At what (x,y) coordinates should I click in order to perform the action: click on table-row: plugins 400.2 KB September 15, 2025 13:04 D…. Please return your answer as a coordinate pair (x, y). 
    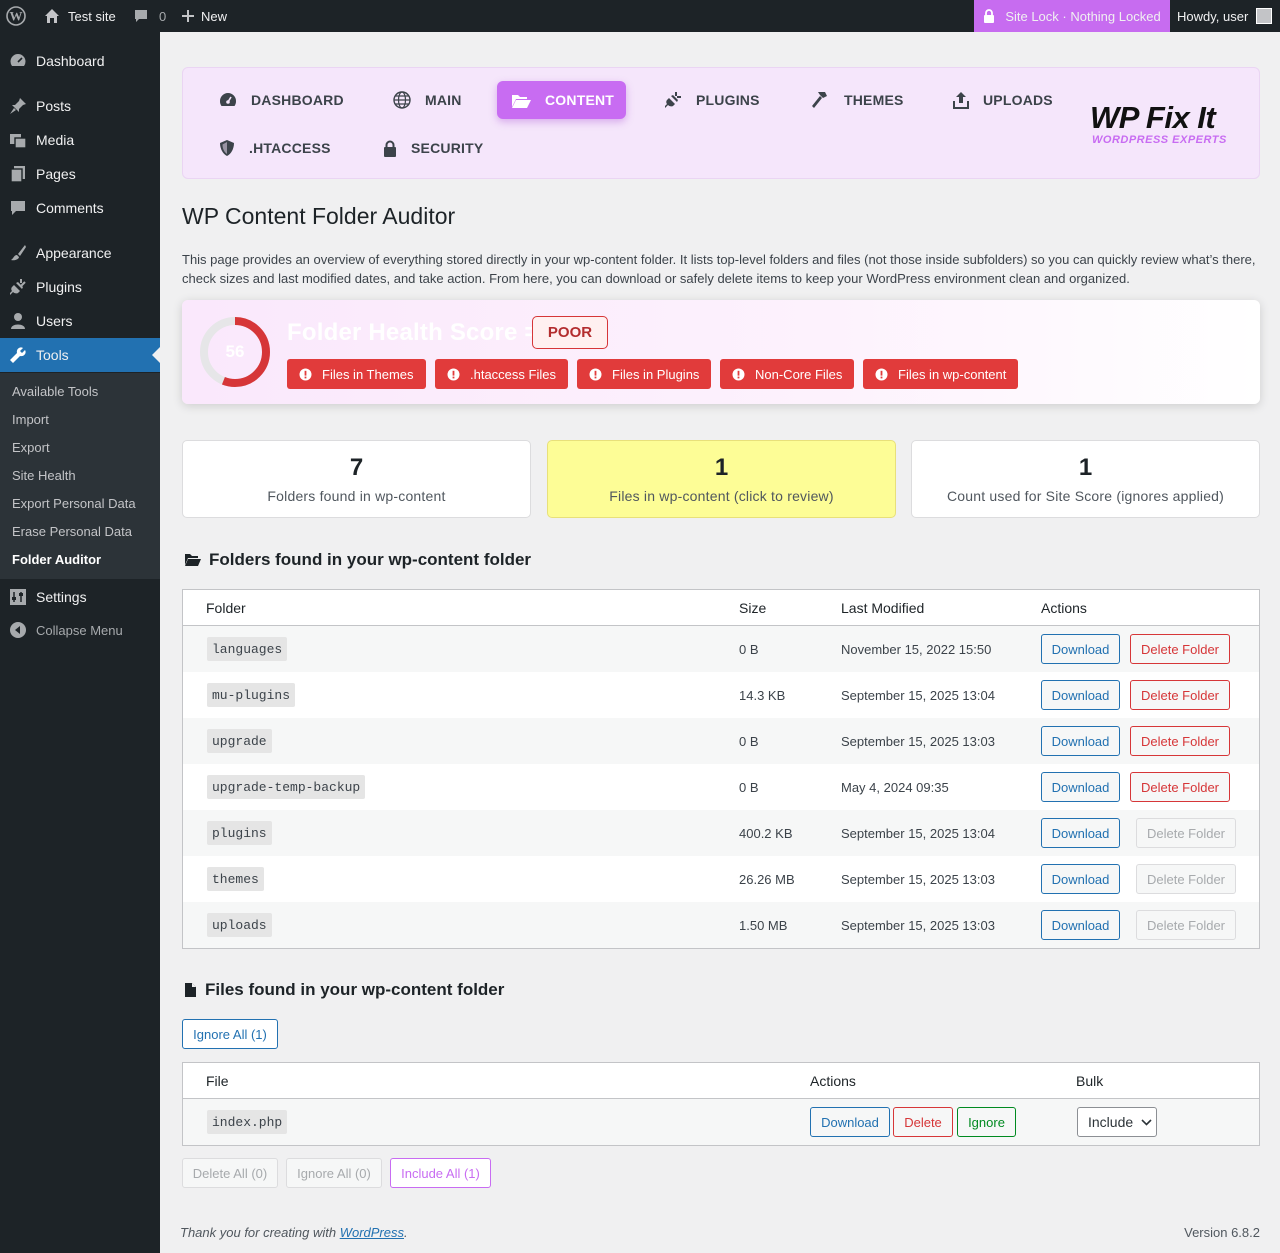
    Looking at the image, I should click on (721, 833).